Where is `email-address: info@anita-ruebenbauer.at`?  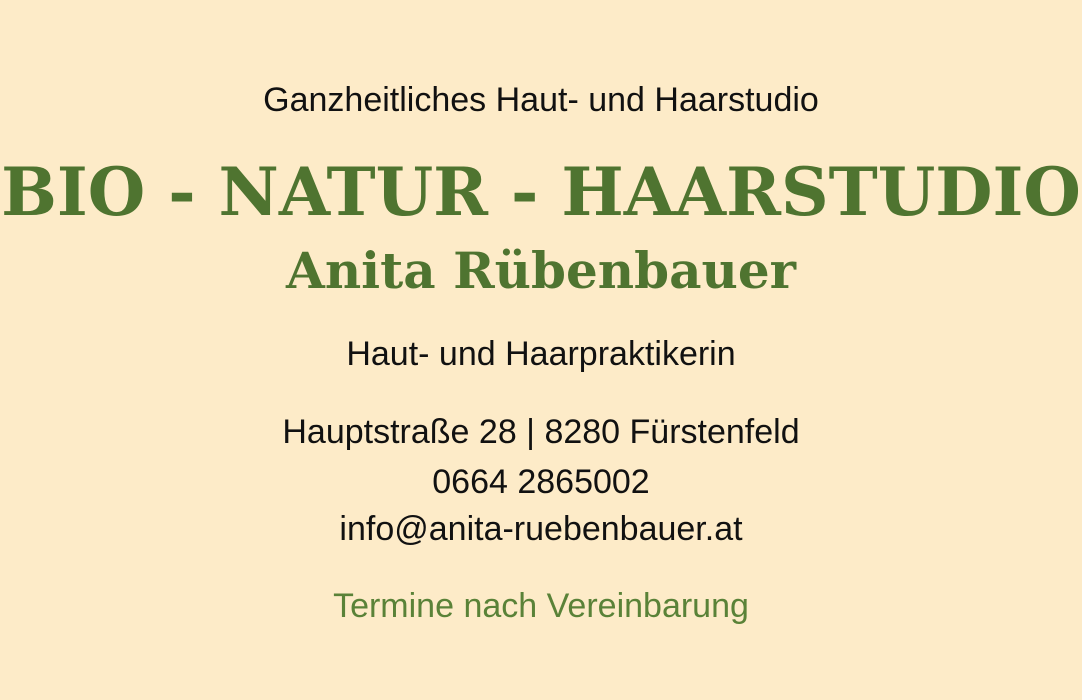 email-address: info@anita-ruebenbauer.at is located at coordinates (541, 529).